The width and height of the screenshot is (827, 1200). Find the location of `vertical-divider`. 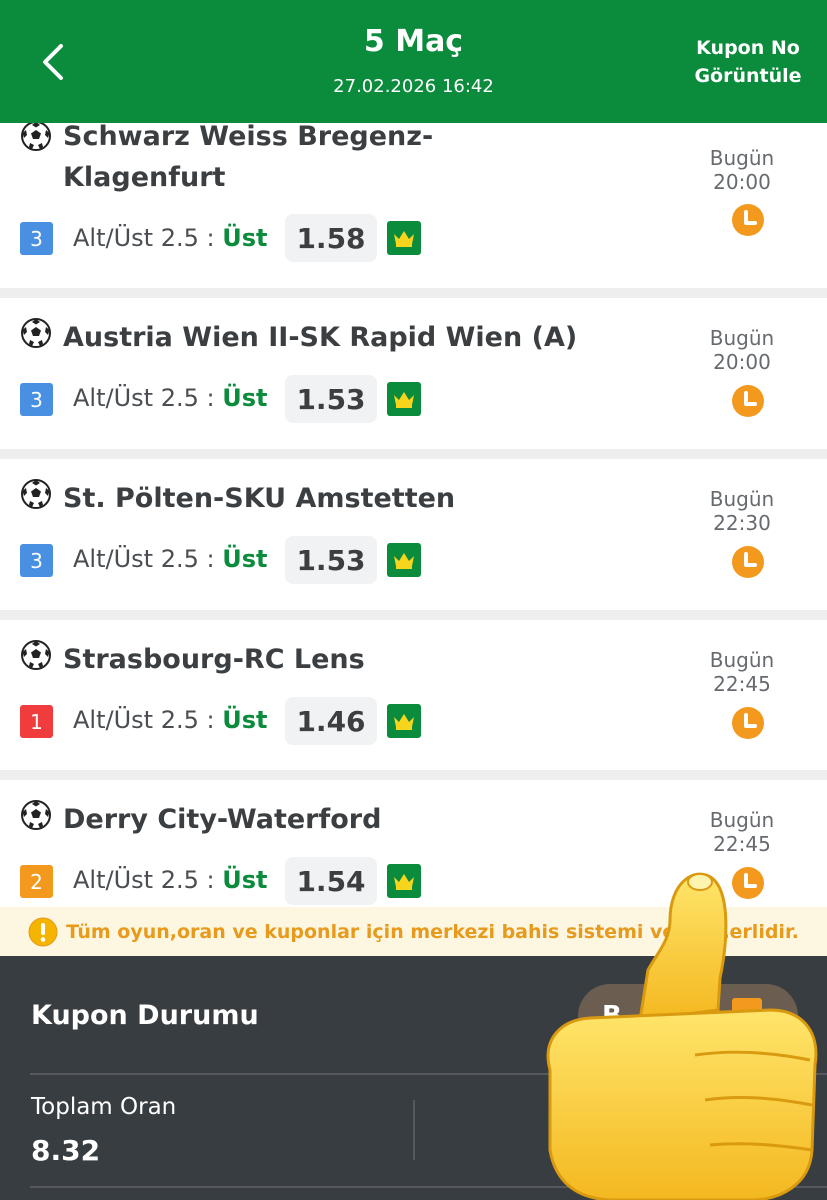

vertical-divider is located at coordinates (414, 1130).